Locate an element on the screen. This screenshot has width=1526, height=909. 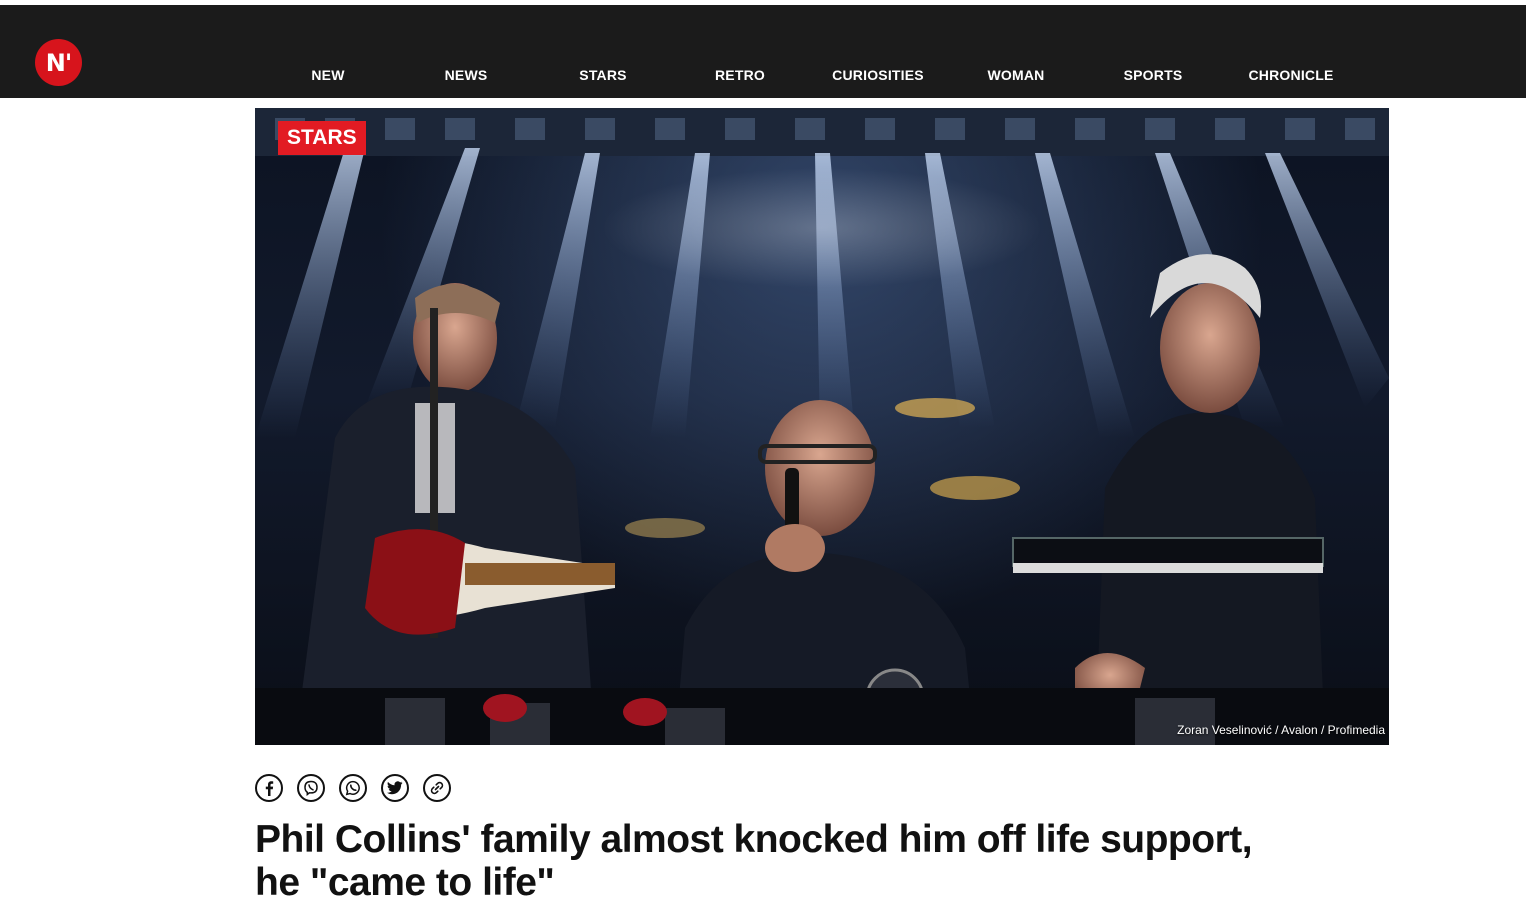
site-logo: N' is located at coordinates (58, 62).